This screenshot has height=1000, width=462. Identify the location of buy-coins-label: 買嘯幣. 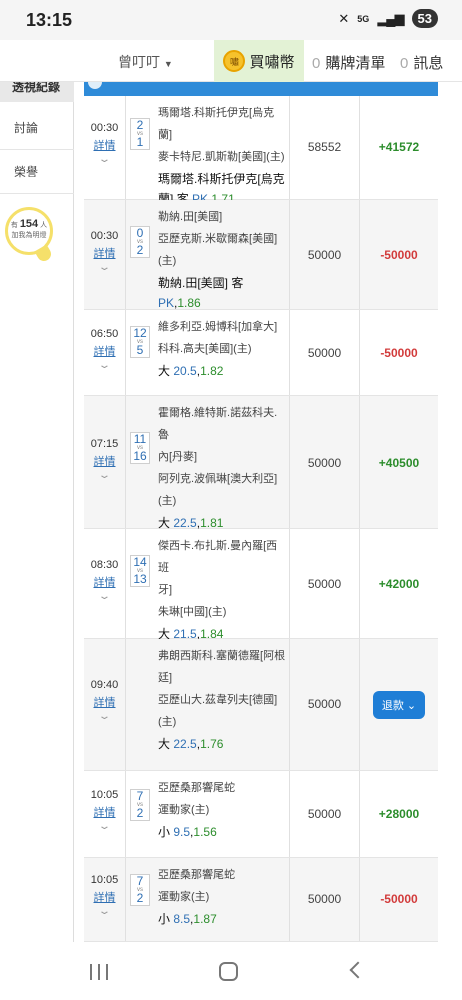
(272, 62).